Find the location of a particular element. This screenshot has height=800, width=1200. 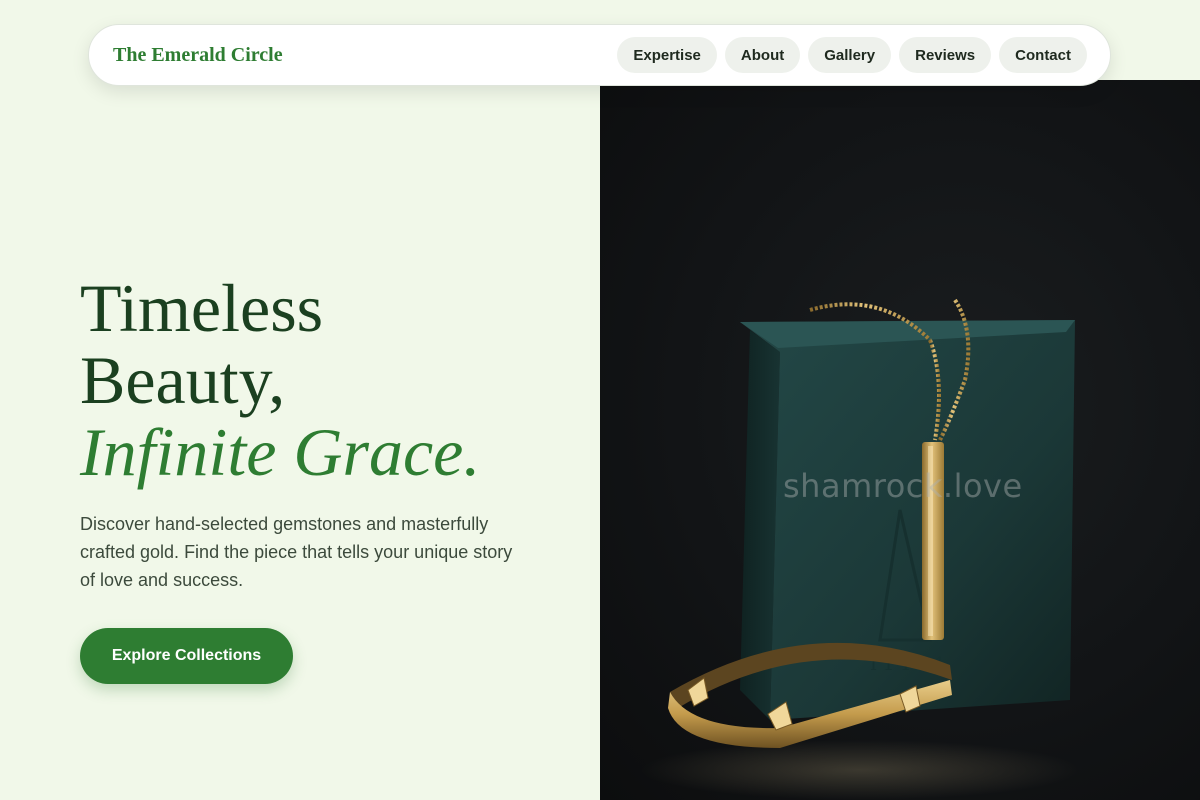

nav-link-expertise: Expertise is located at coordinates (667, 55).